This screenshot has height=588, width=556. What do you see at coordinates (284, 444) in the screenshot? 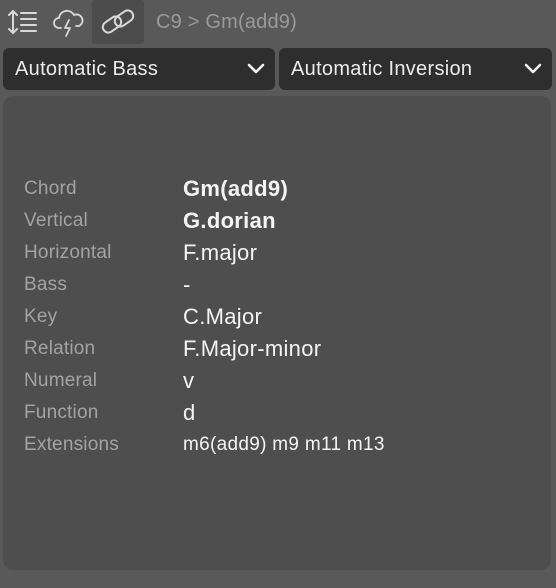
I see `info-value: m6(add9) m9 m11 m13` at bounding box center [284, 444].